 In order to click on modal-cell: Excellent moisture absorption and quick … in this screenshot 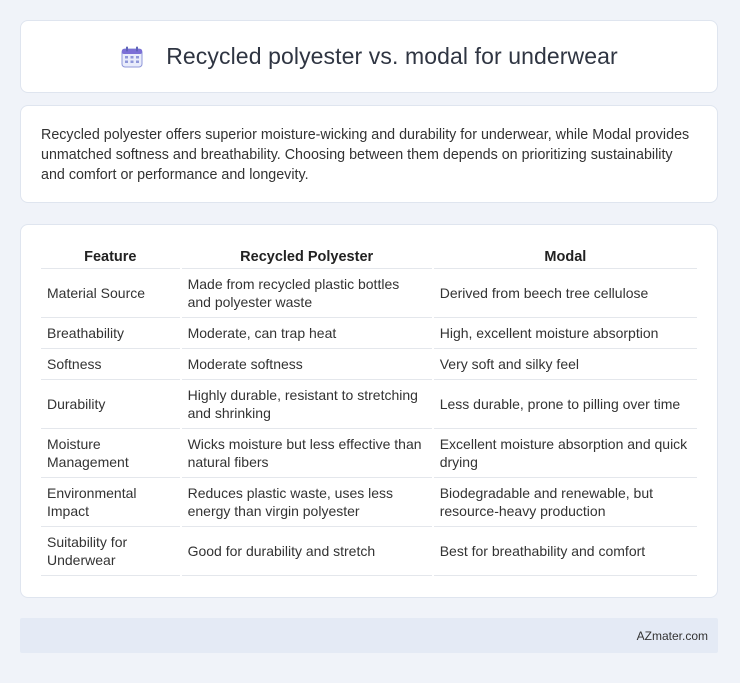, I will do `click(565, 453)`.